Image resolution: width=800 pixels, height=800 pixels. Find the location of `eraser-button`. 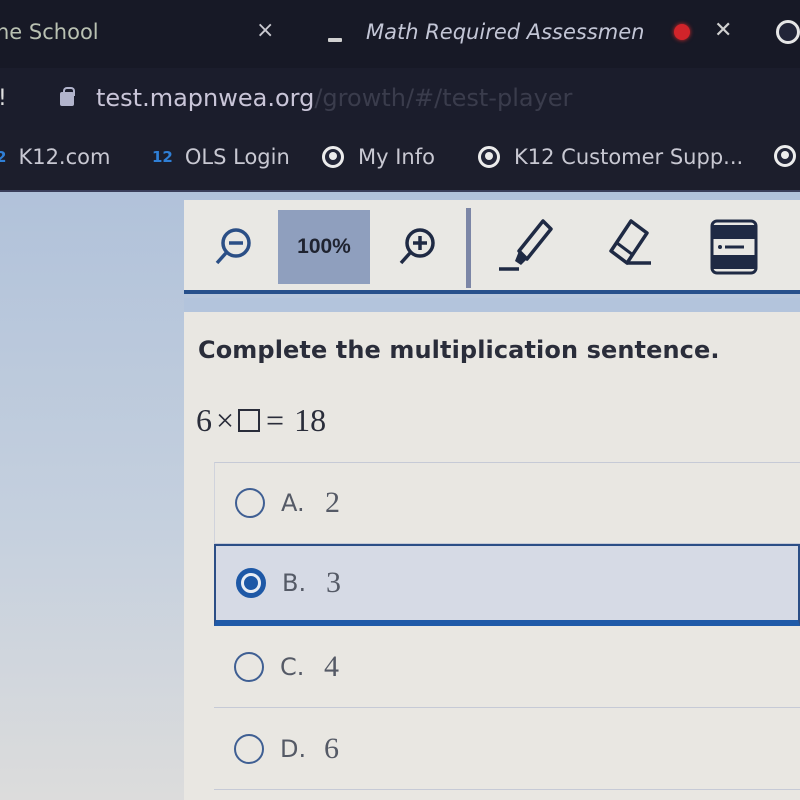

eraser-button is located at coordinates (631, 247).